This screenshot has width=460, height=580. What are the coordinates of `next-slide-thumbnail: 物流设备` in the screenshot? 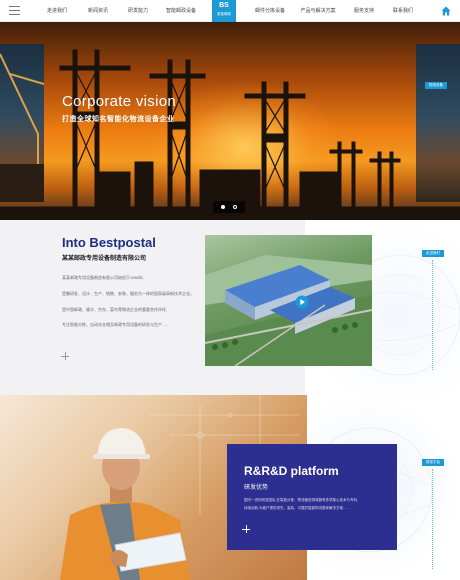 It's located at (438, 123).